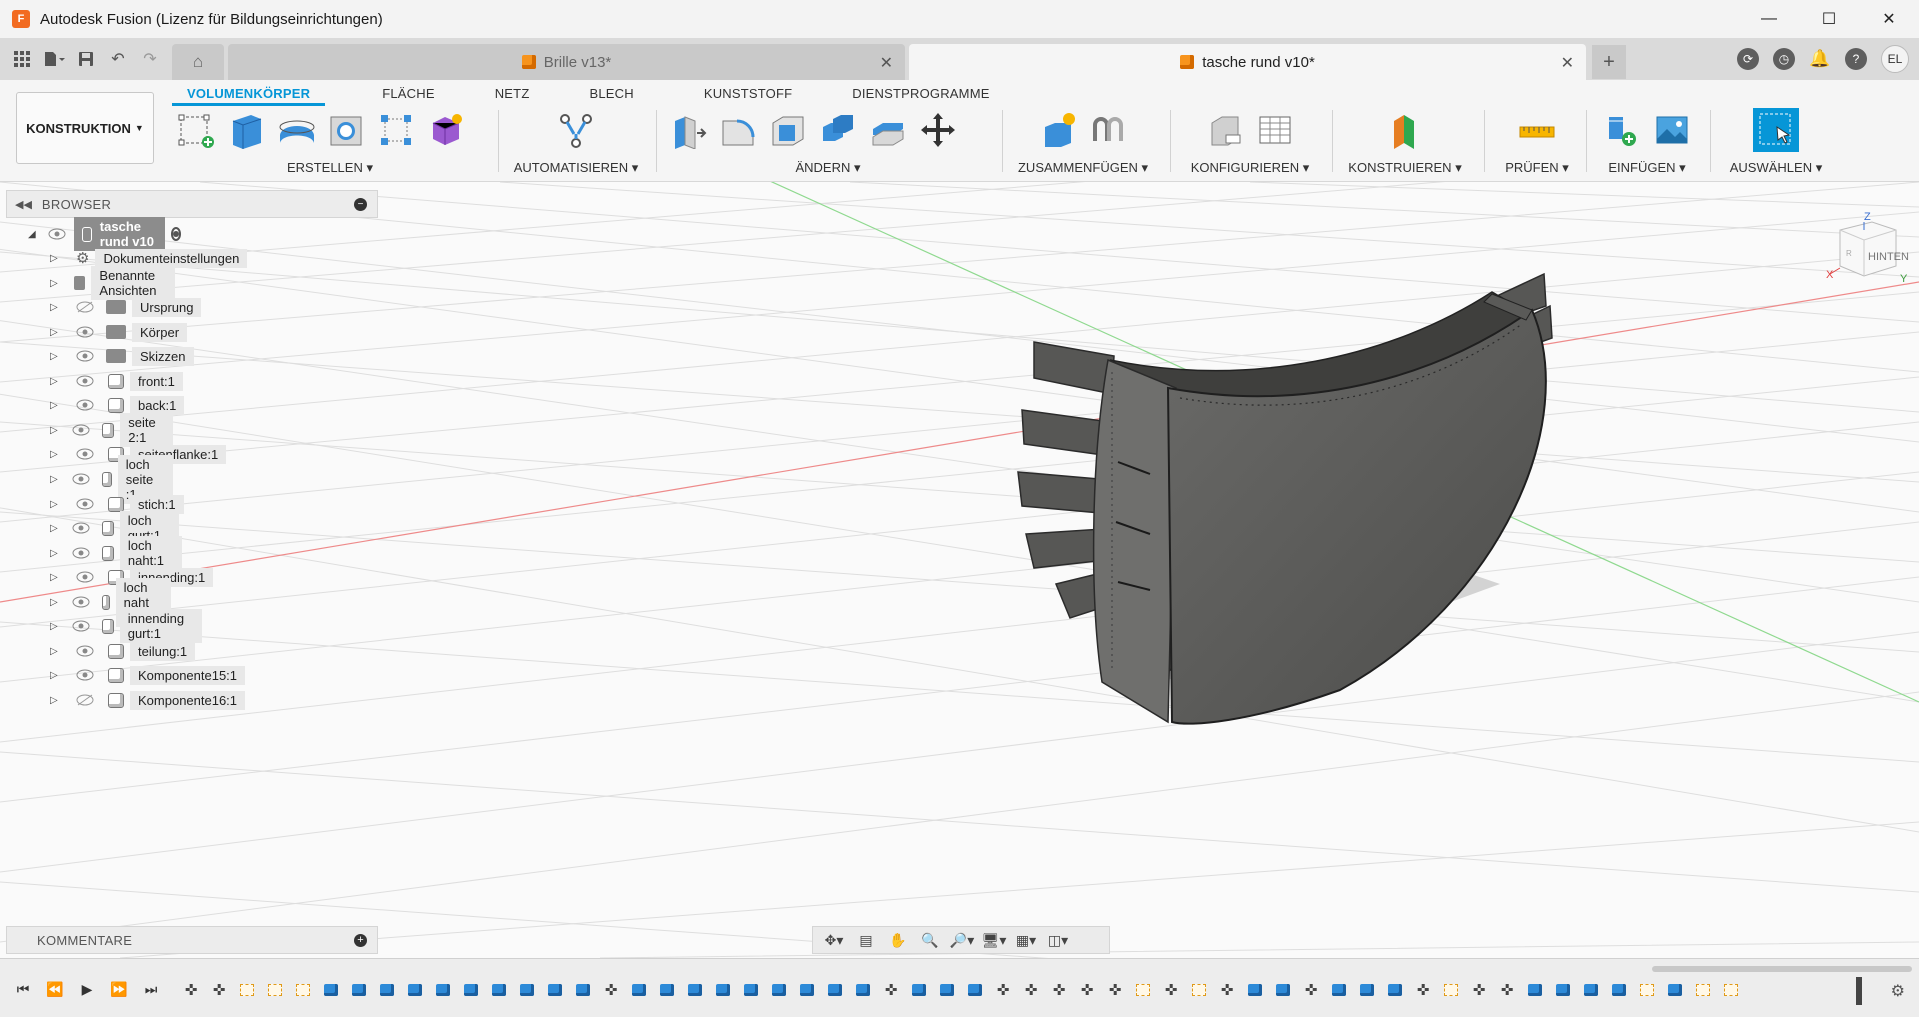  Describe the element at coordinates (576, 130) in the screenshot. I see `automate-icon` at that location.